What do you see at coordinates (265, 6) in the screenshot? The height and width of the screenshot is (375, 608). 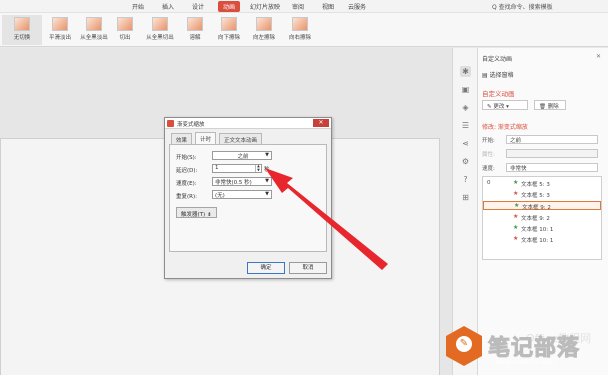 I see `menu-slideshow: 幻灯片放映` at bounding box center [265, 6].